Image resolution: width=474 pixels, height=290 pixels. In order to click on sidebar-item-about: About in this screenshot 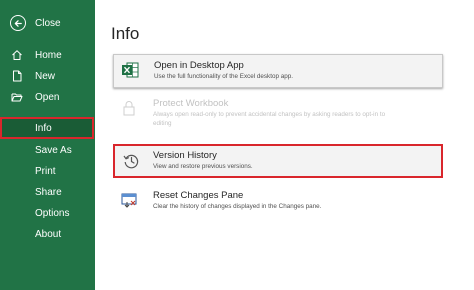, I will do `click(47, 234)`.